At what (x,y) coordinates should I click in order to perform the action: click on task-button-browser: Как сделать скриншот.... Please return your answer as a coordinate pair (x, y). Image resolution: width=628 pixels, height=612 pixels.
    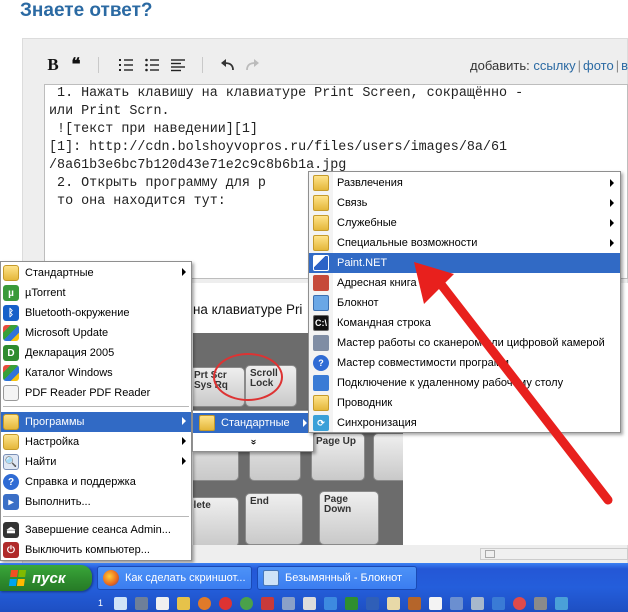
    Looking at the image, I should click on (174, 578).